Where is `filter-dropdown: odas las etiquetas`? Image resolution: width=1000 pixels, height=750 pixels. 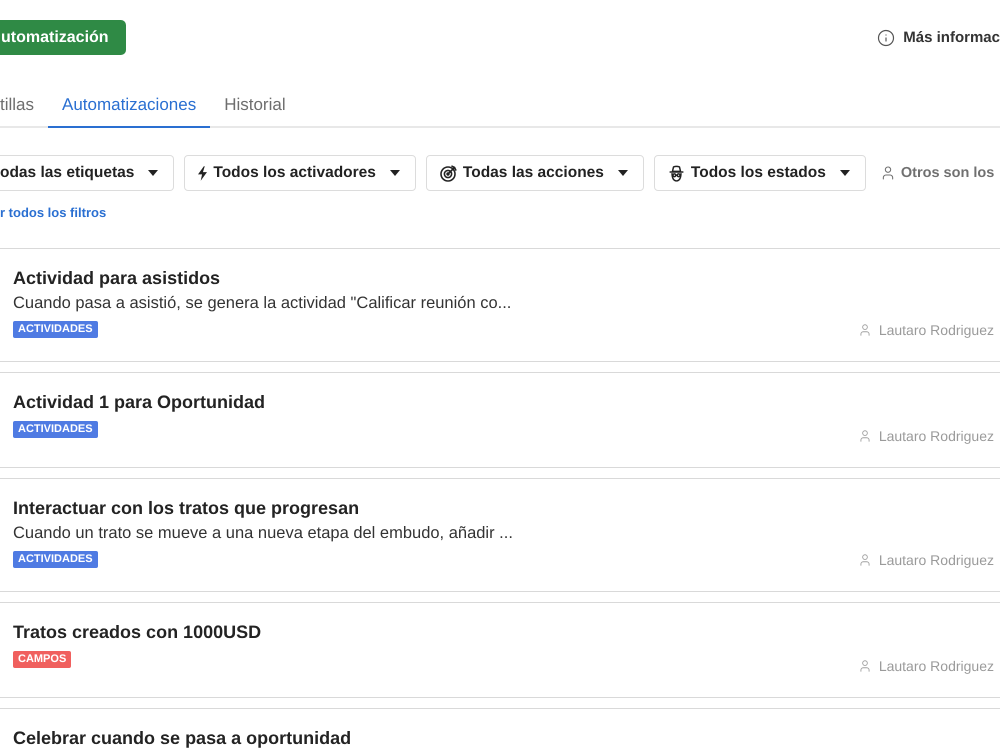
filter-dropdown: odas las etiquetas is located at coordinates (87, 173).